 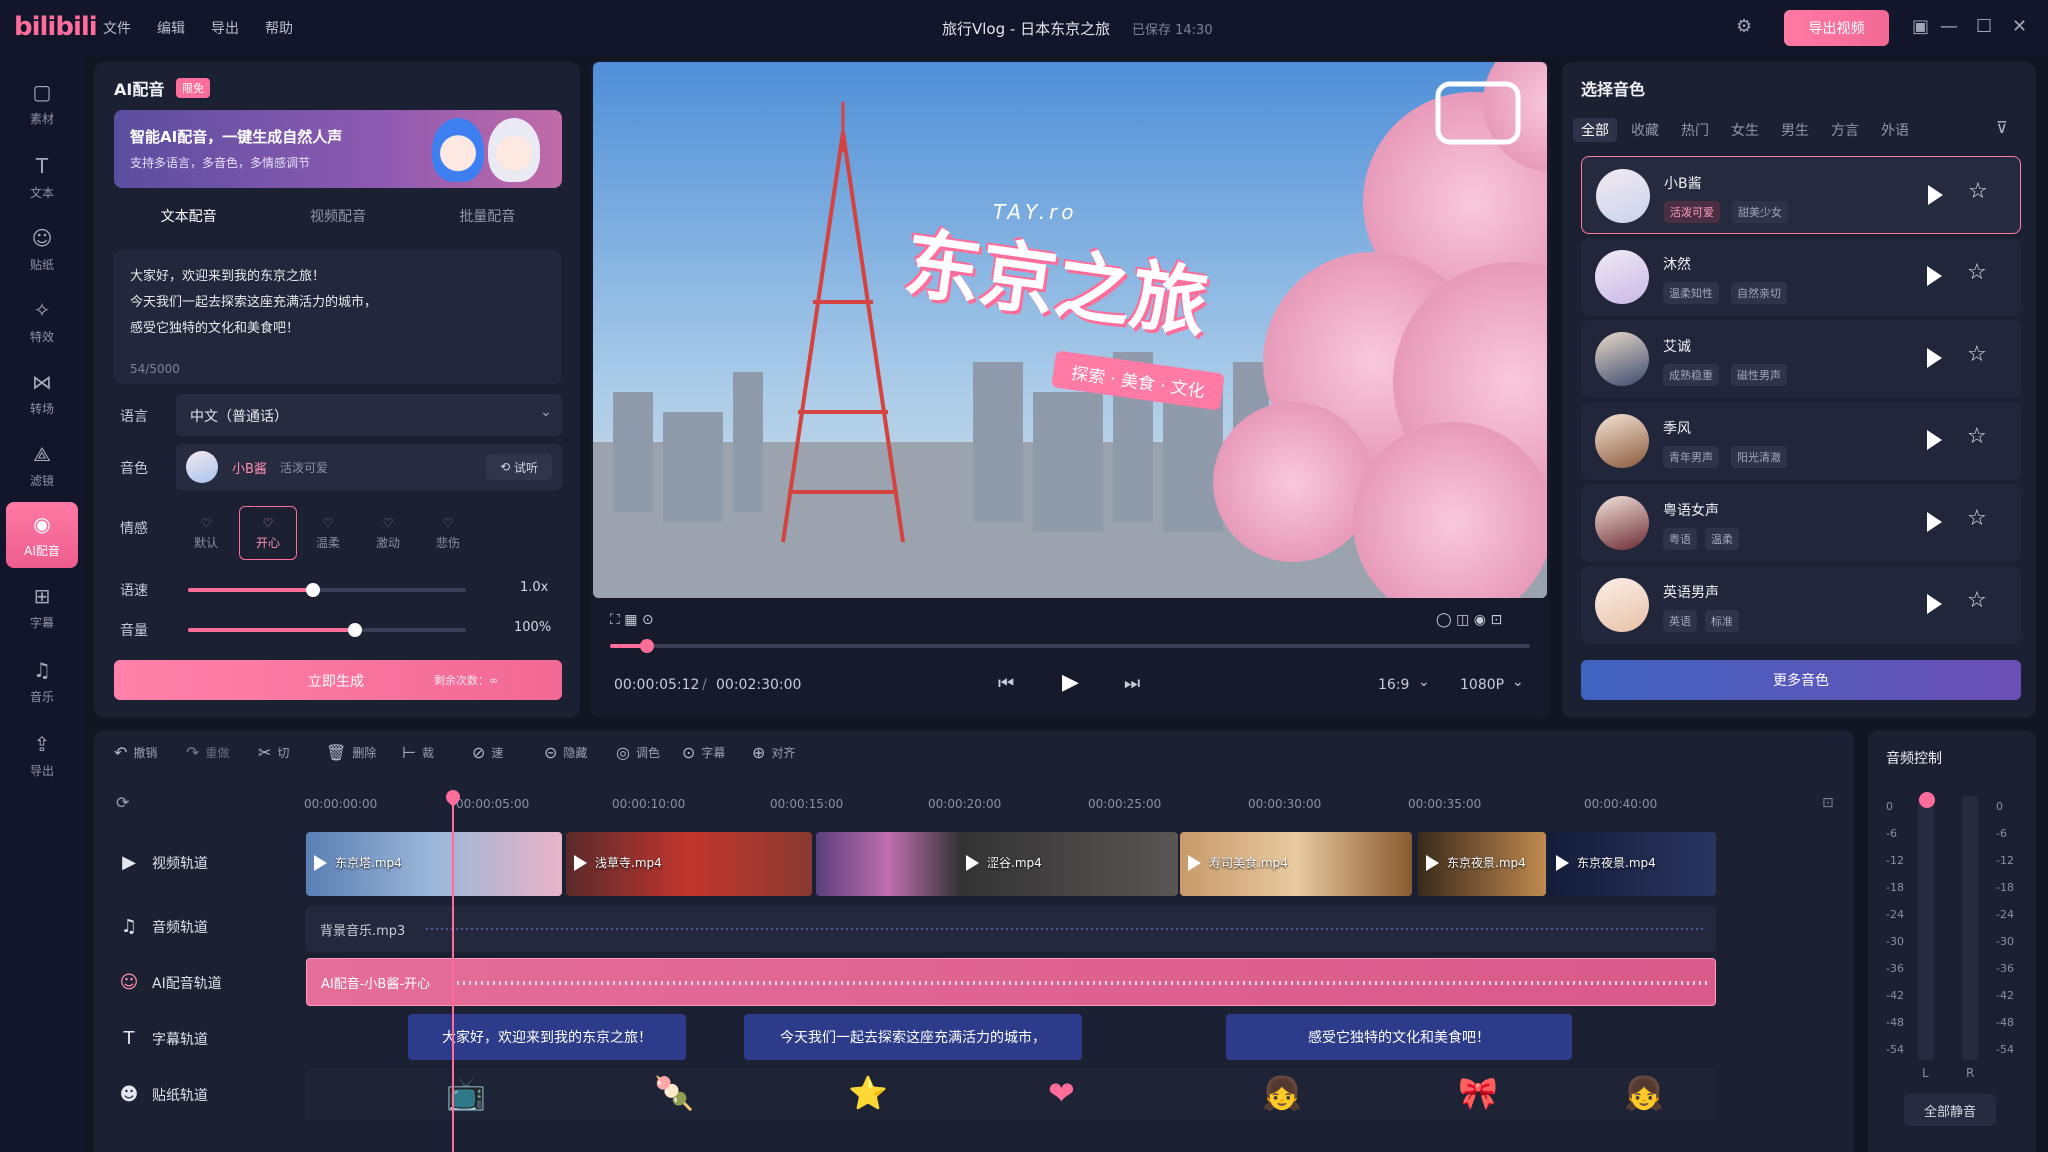 I want to click on filter-foreign: 外语, so click(x=1895, y=130).